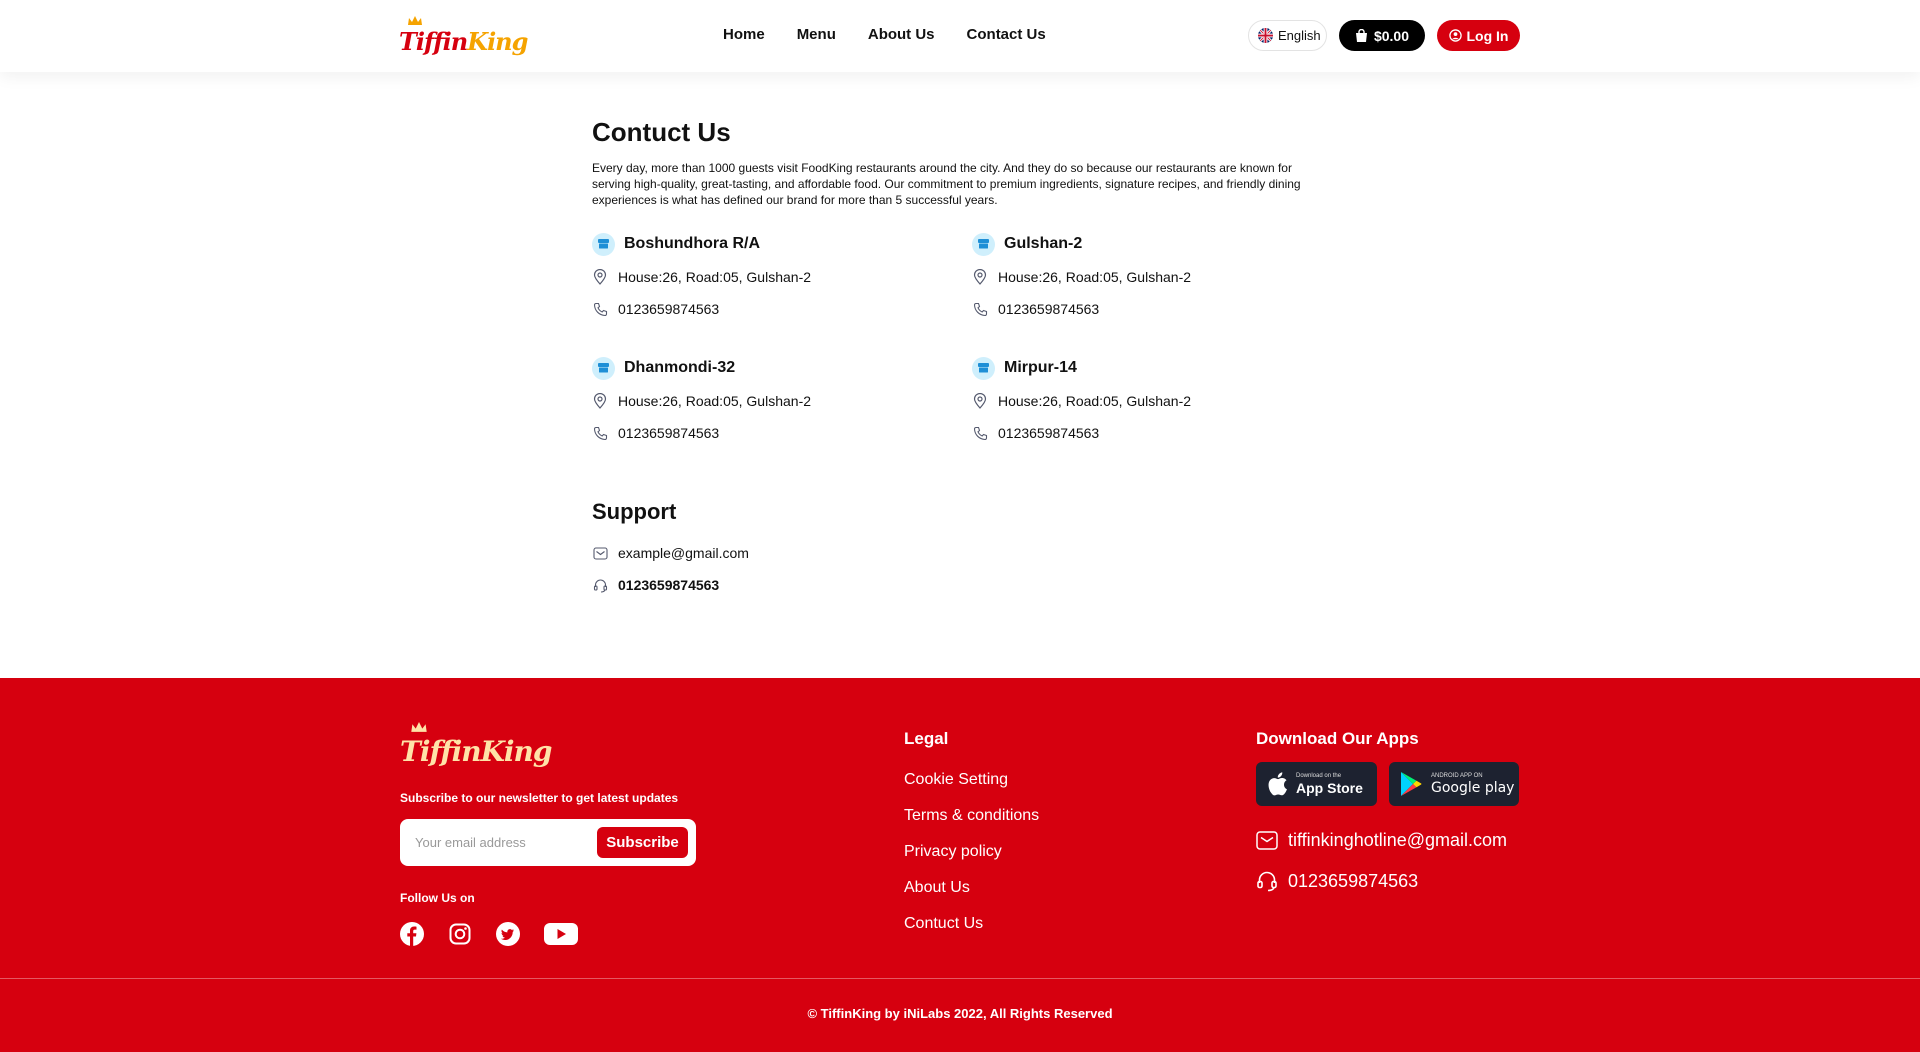 The image size is (1920, 1052). What do you see at coordinates (661, 132) in the screenshot?
I see `page-title: Contuct Us` at bounding box center [661, 132].